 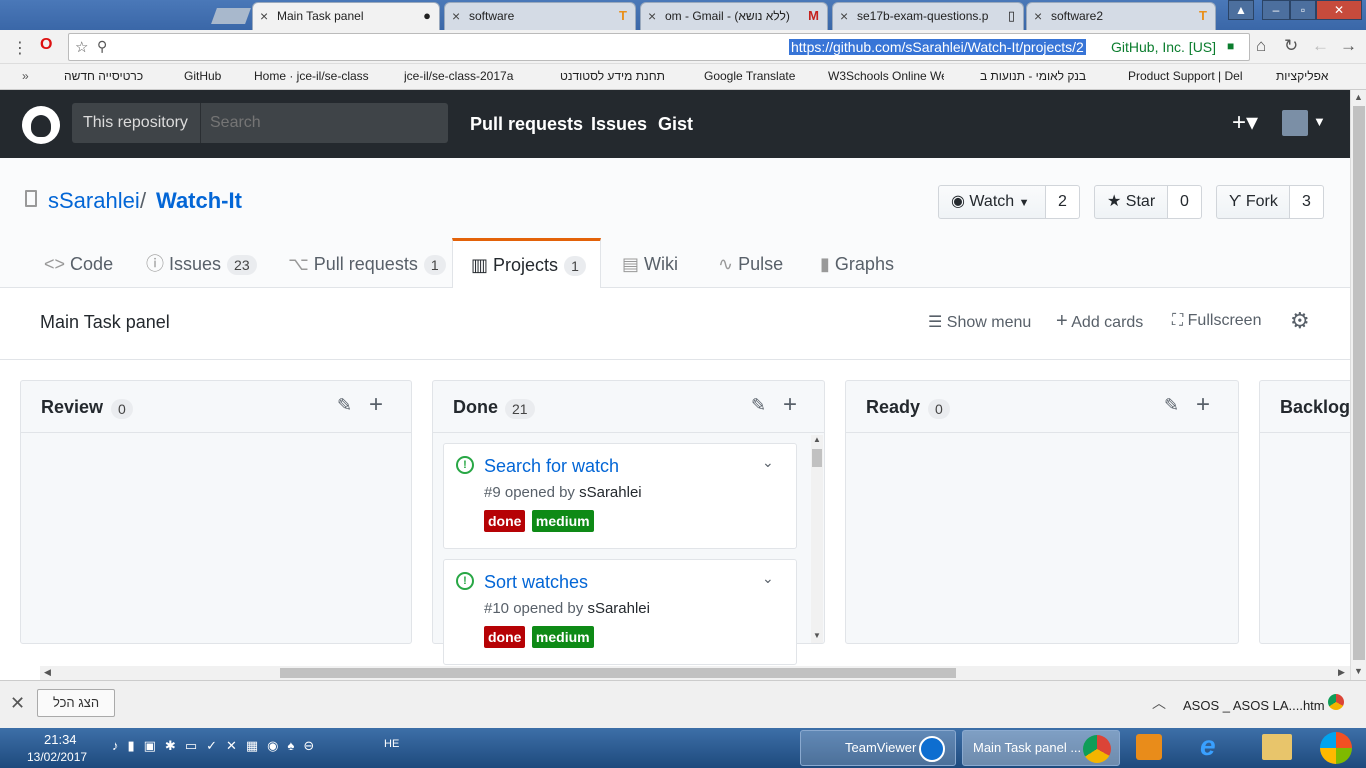 I want to click on tab-issues: ⓘ Issues 23, so click(x=201, y=263).